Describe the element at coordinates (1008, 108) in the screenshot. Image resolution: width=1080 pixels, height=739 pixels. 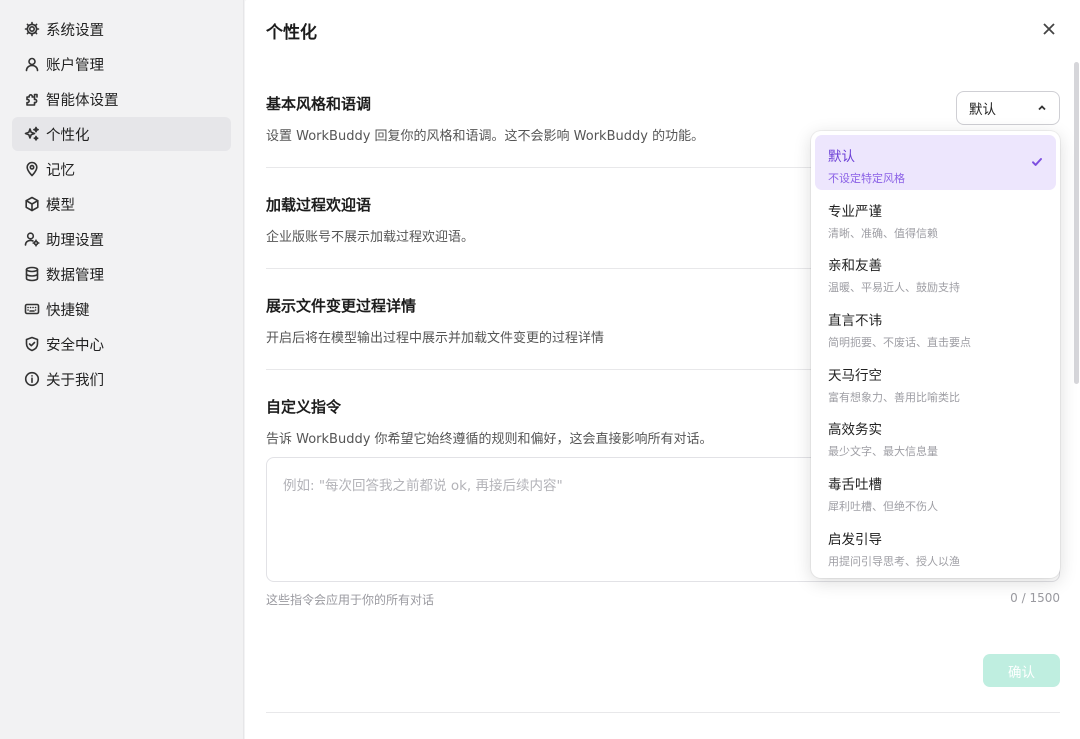
I see `style-select: 默认` at that location.